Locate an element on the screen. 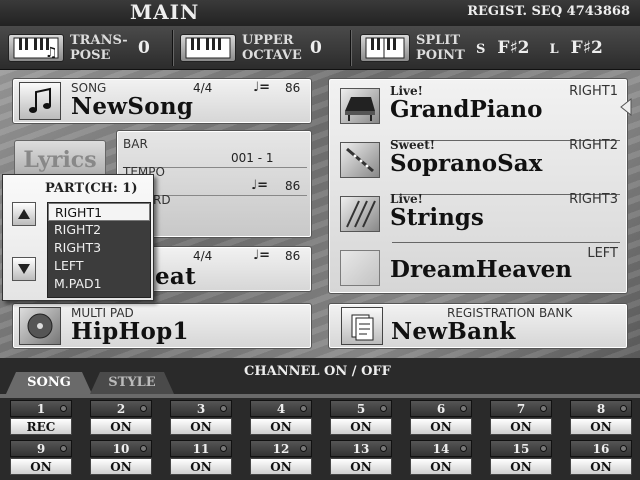  part-item-mpad1: M.PAD1 is located at coordinates (99, 284).